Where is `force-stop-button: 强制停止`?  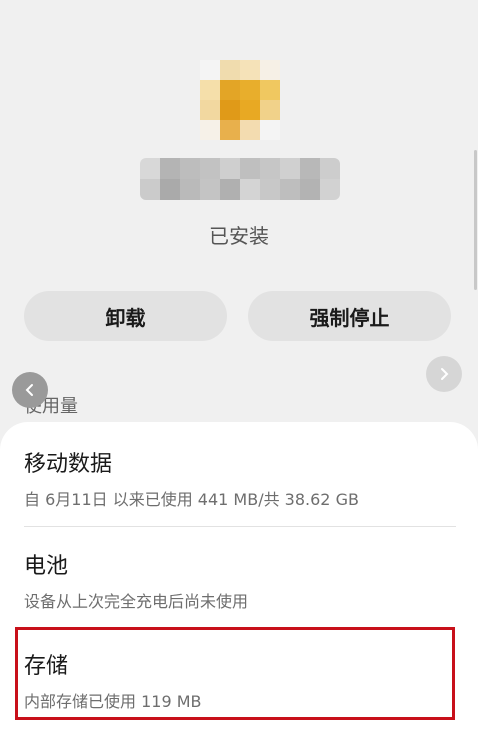
force-stop-button: 强制停止 is located at coordinates (349, 316).